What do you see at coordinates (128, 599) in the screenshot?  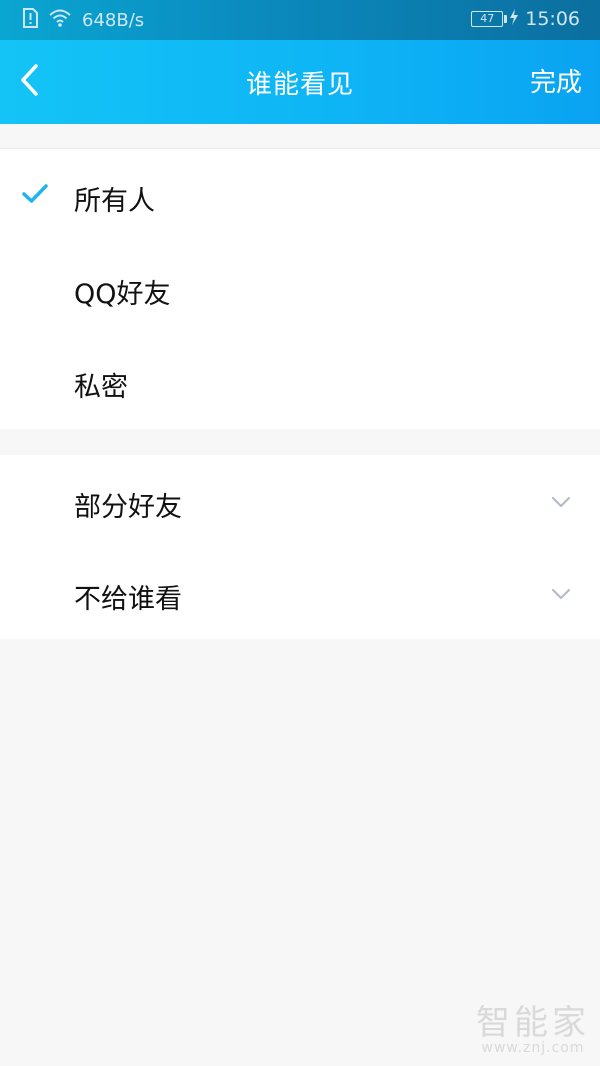 I see `option-label: 不给谁看` at bounding box center [128, 599].